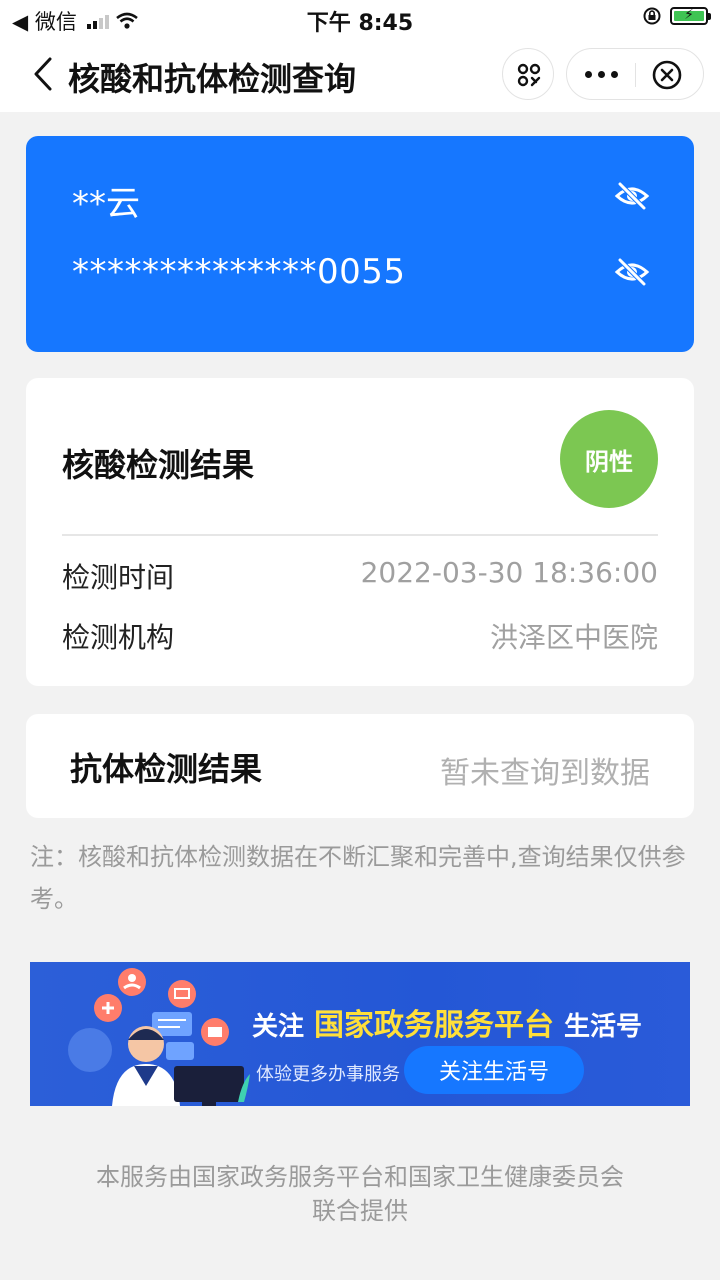 The width and height of the screenshot is (720, 1280). Describe the element at coordinates (601, 74) in the screenshot. I see `more-icon` at that location.